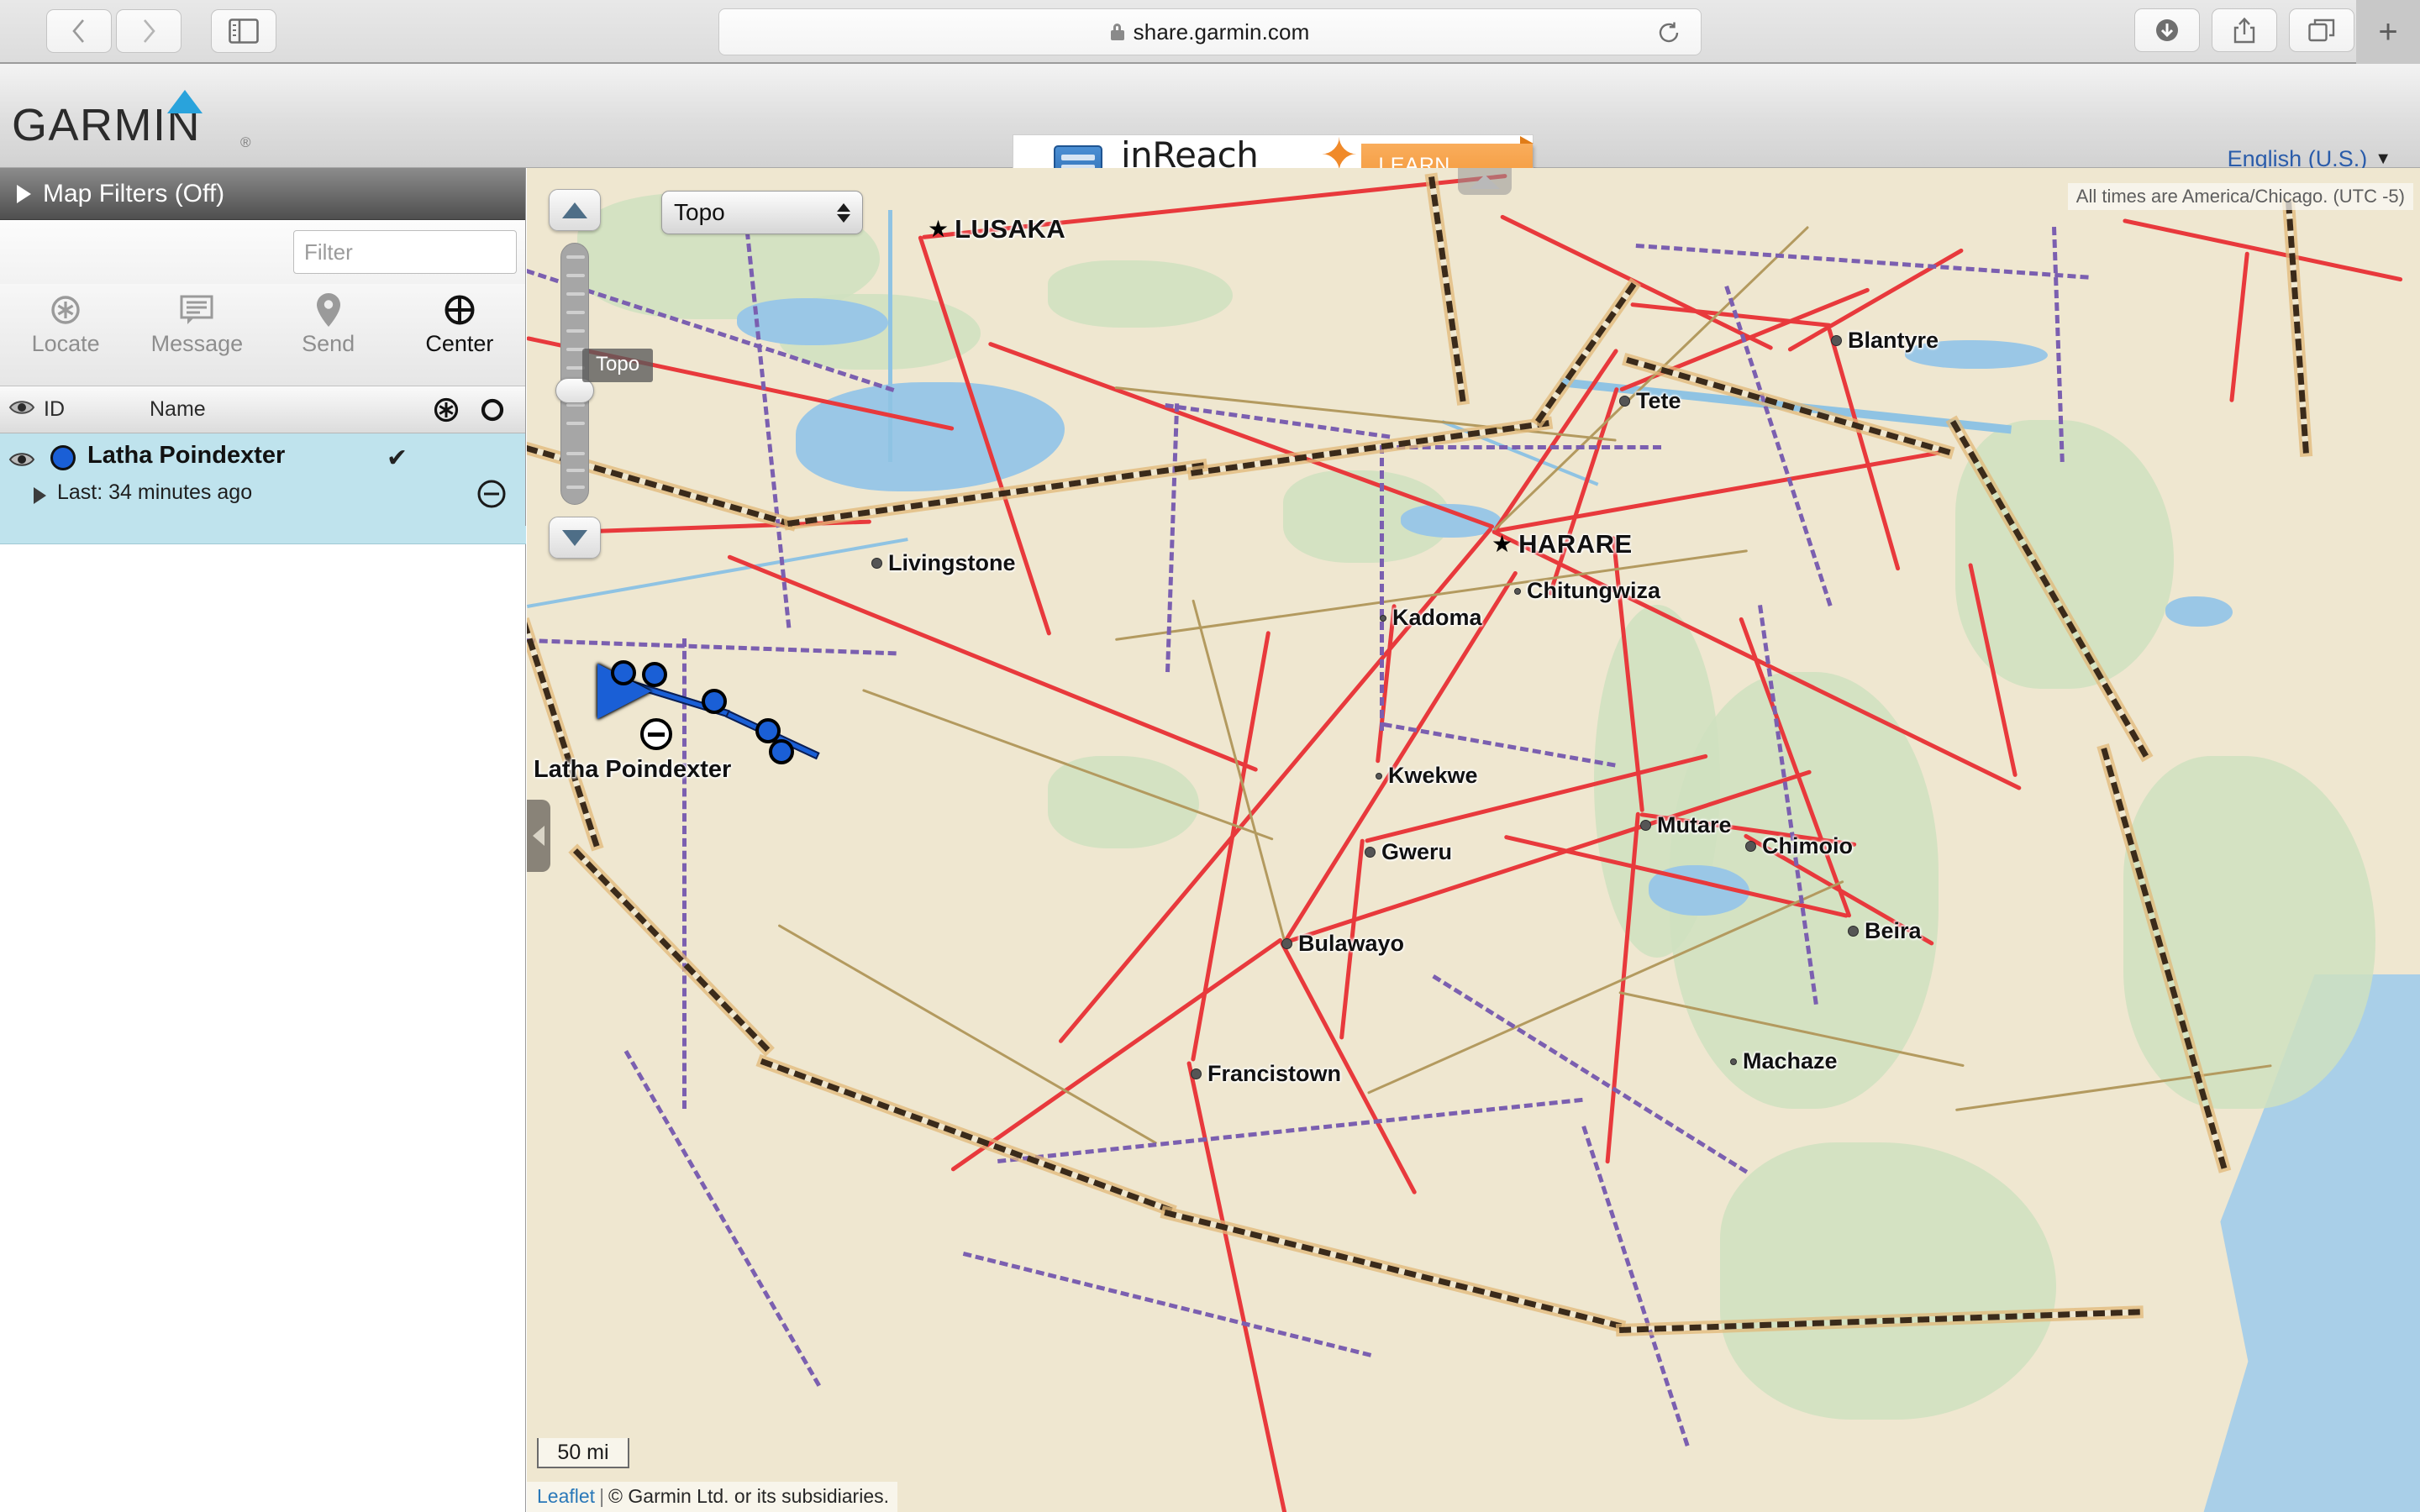 The width and height of the screenshot is (2420, 1512). I want to click on column-header-name: Name, so click(178, 409).